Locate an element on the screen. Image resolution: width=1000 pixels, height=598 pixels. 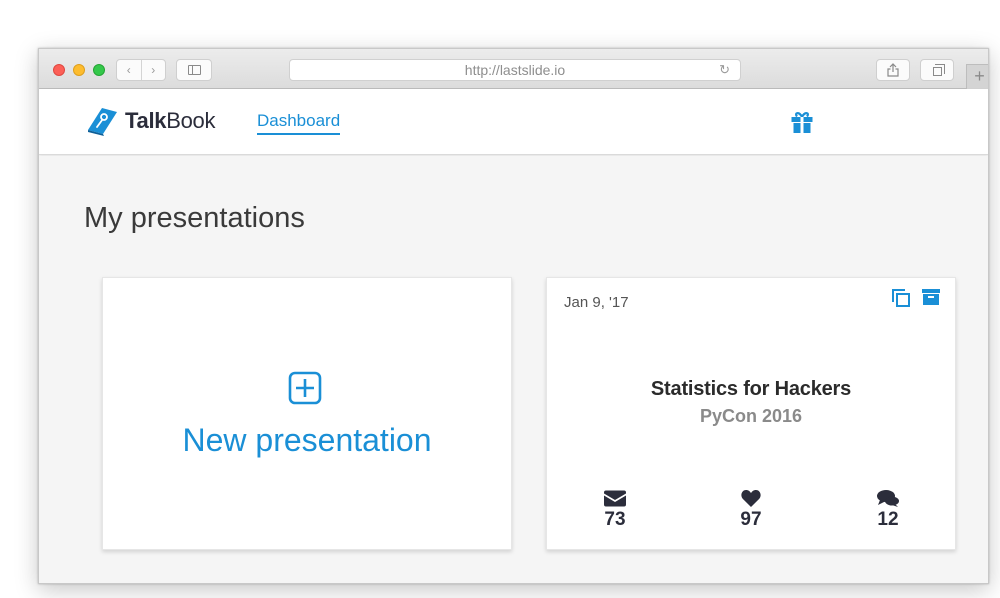
talkbook-logo: Talk Book is located at coordinates (150, 121).